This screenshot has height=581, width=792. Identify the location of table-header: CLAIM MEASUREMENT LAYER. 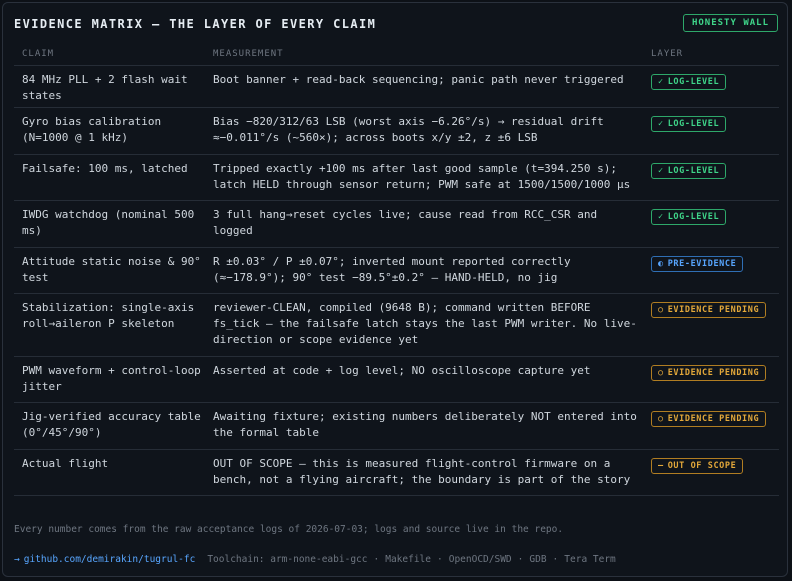
(396, 54).